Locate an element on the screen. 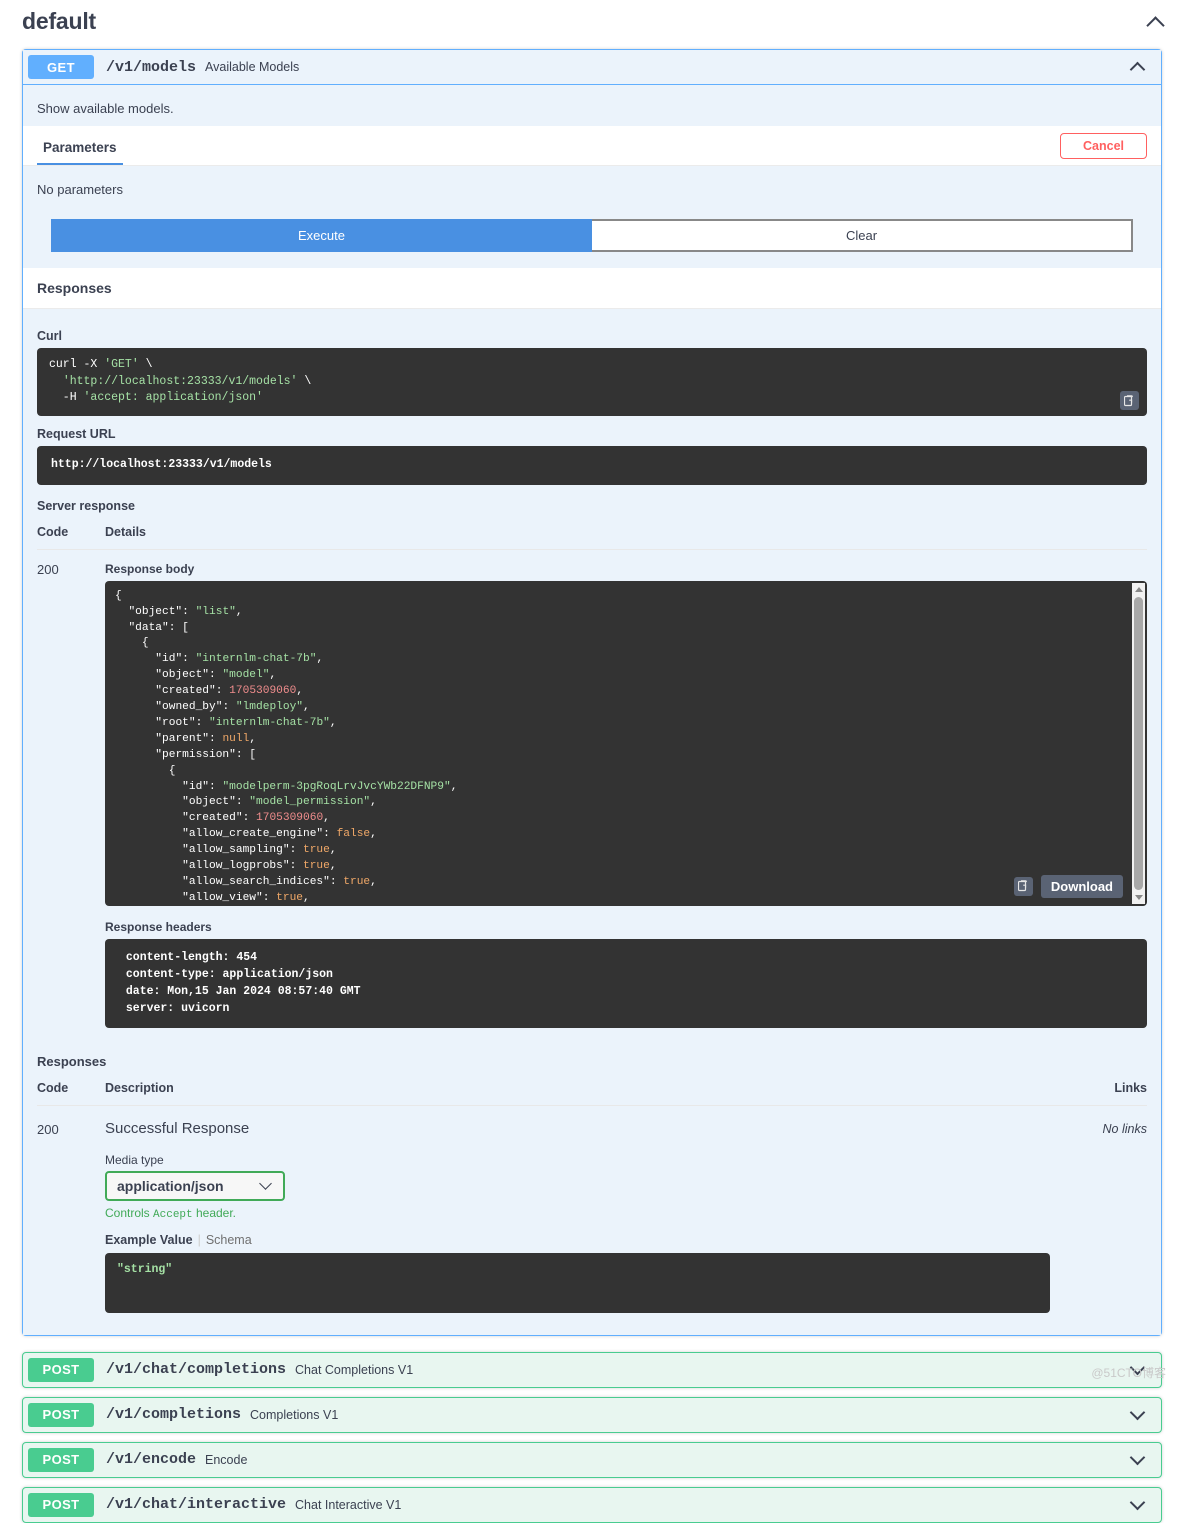  table-header-row: Code Details is located at coordinates (592, 534).